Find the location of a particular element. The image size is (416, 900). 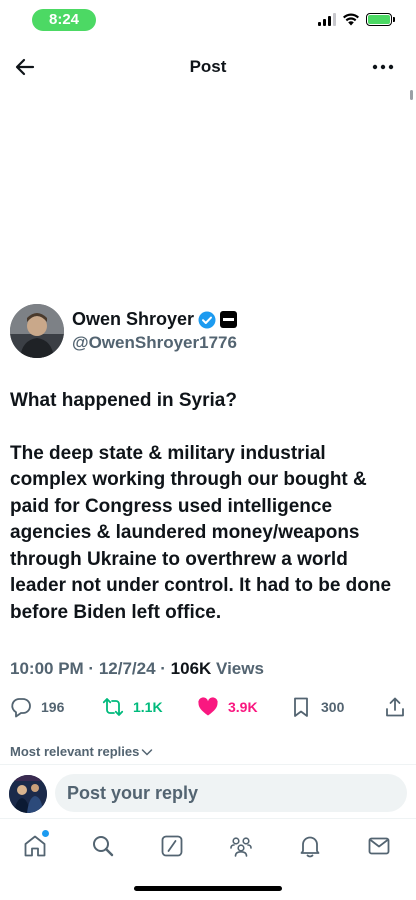

reply-button: 196 is located at coordinates (37, 707).